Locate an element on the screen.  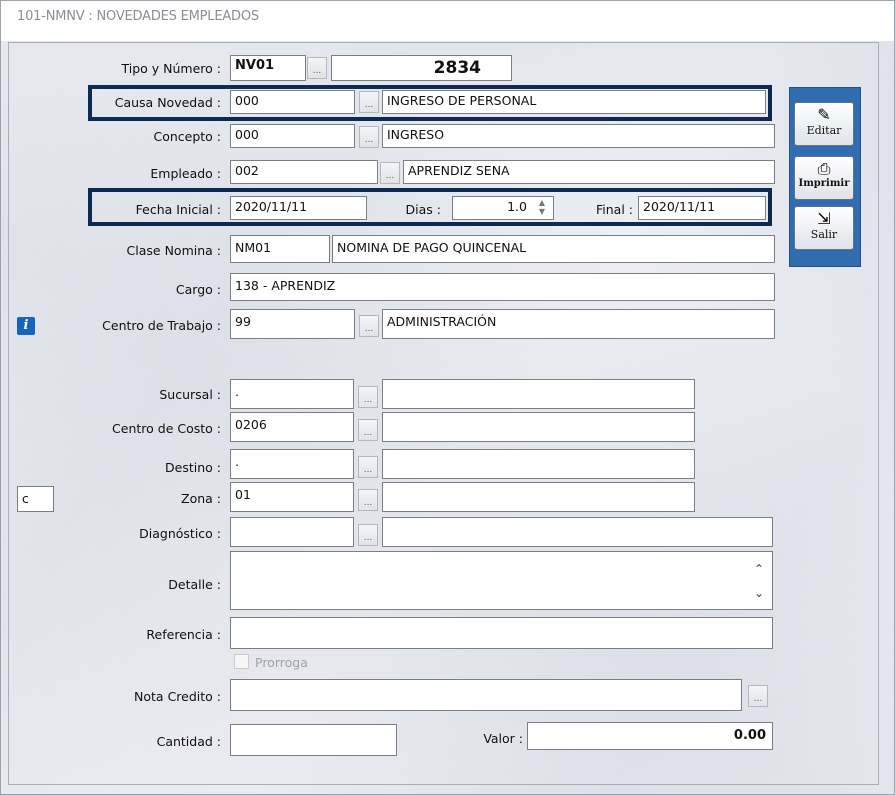
centro-trabajo-label: Centro de Trabajo : is located at coordinates (161, 325).